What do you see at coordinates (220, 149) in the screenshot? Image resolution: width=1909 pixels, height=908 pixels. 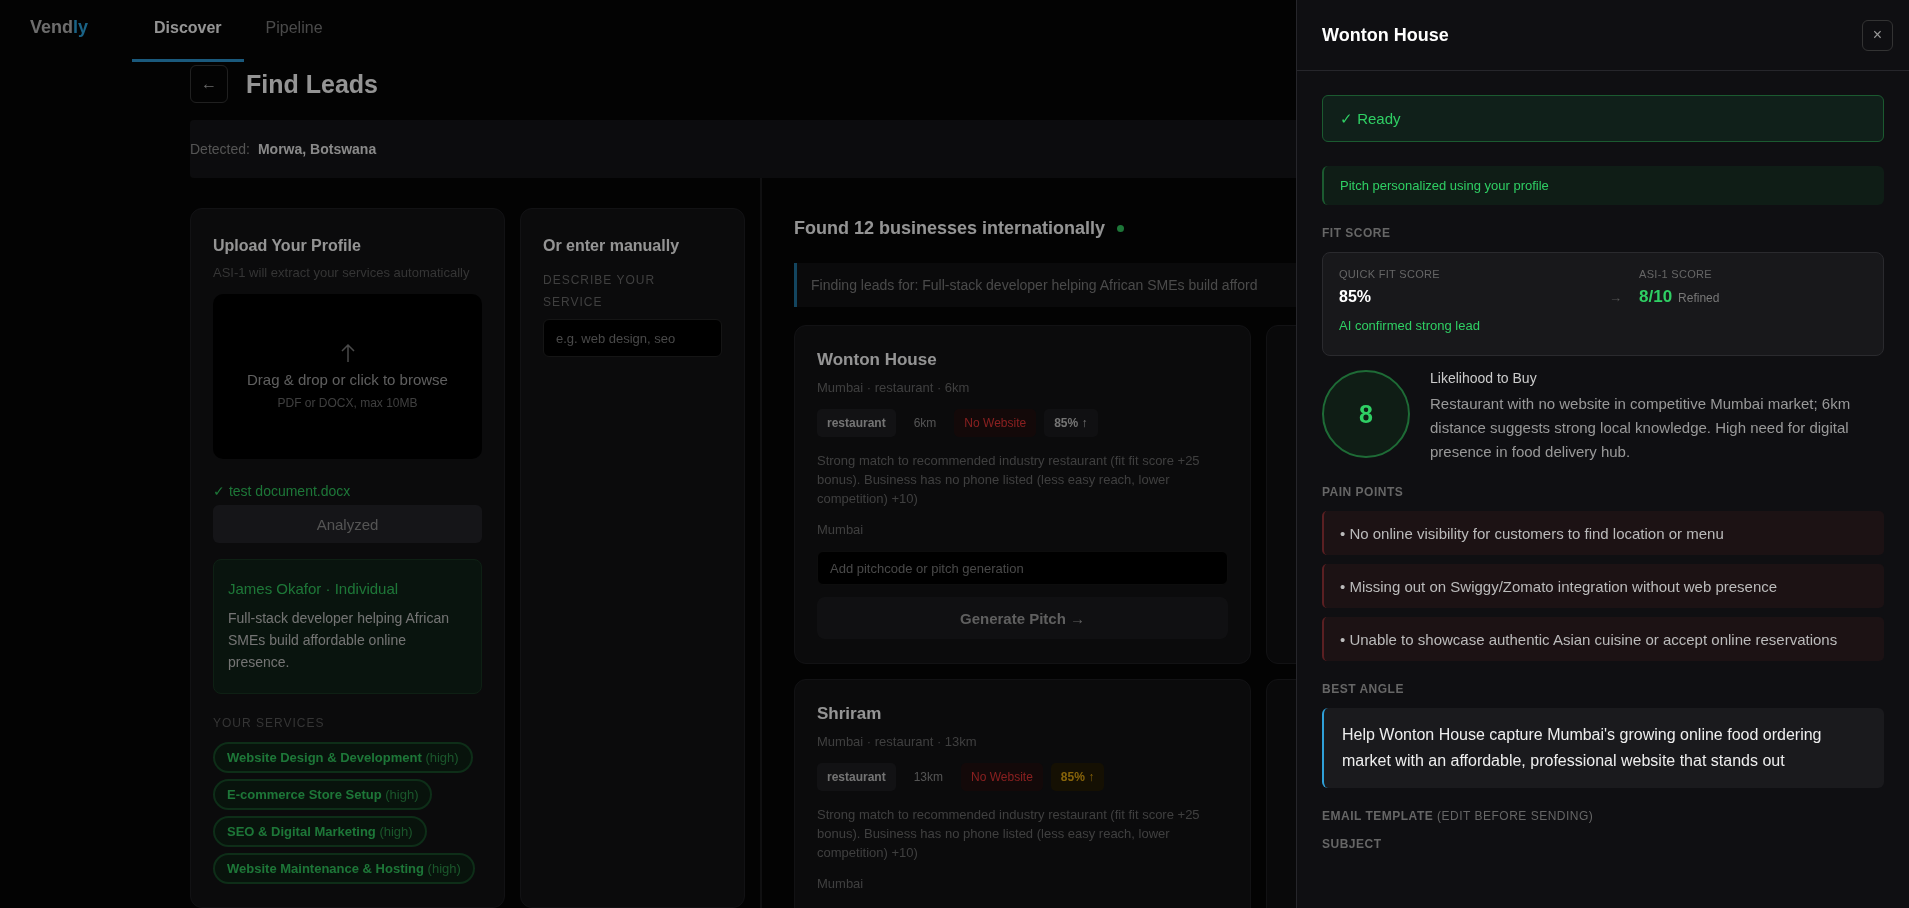 I see `detected-label: Detected:` at bounding box center [220, 149].